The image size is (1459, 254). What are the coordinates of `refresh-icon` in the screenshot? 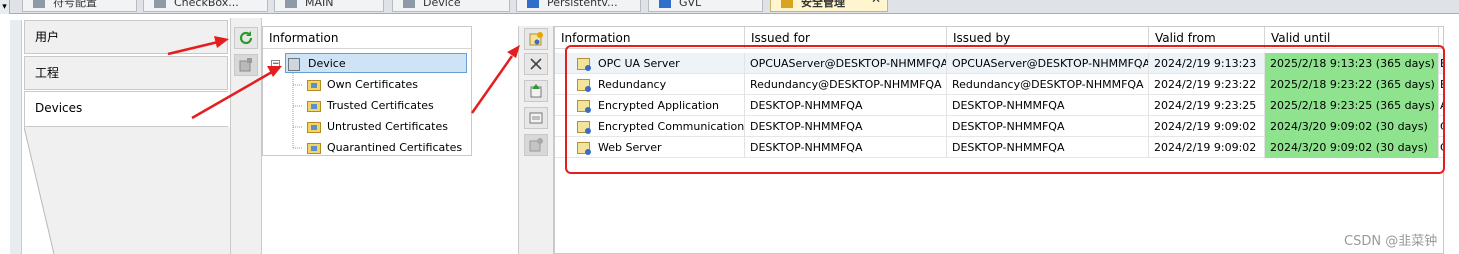 It's located at (246, 38).